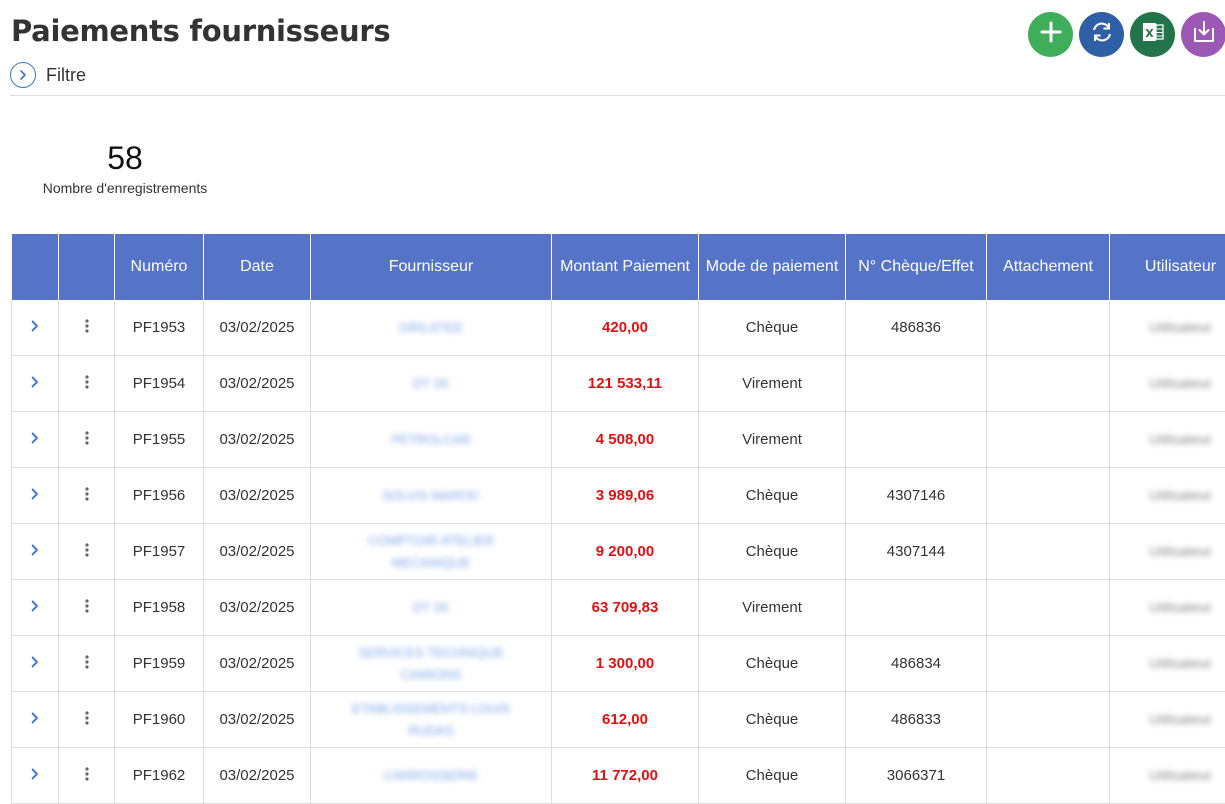  I want to click on supplier-name: ETABLISSEMENTS LOUIS RUDAS, so click(431, 720).